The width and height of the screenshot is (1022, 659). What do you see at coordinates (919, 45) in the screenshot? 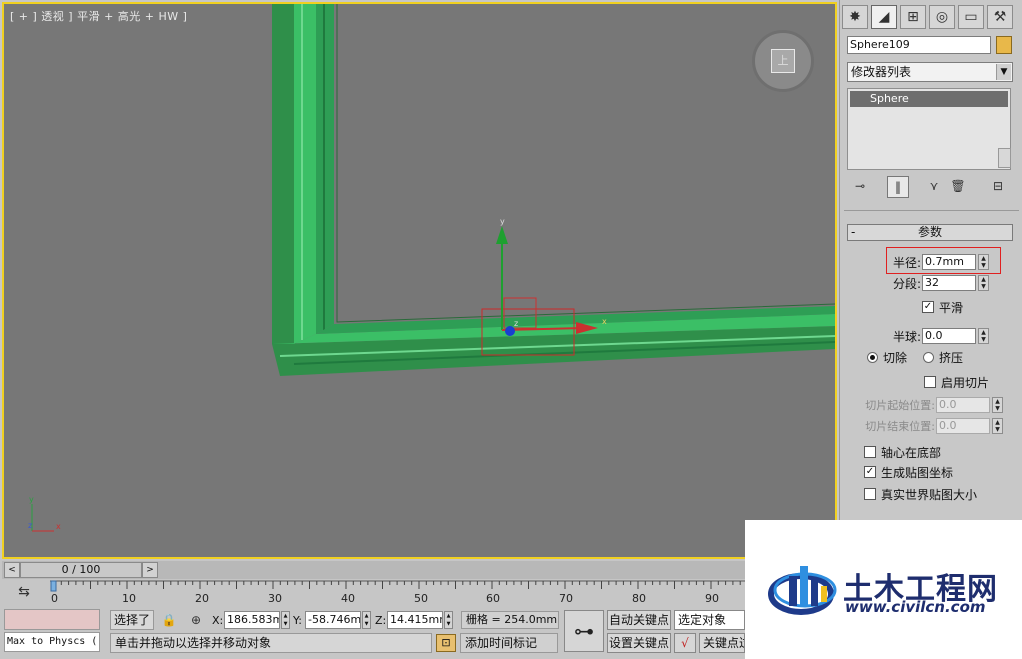
I see `object-name-field: Sphere109` at bounding box center [919, 45].